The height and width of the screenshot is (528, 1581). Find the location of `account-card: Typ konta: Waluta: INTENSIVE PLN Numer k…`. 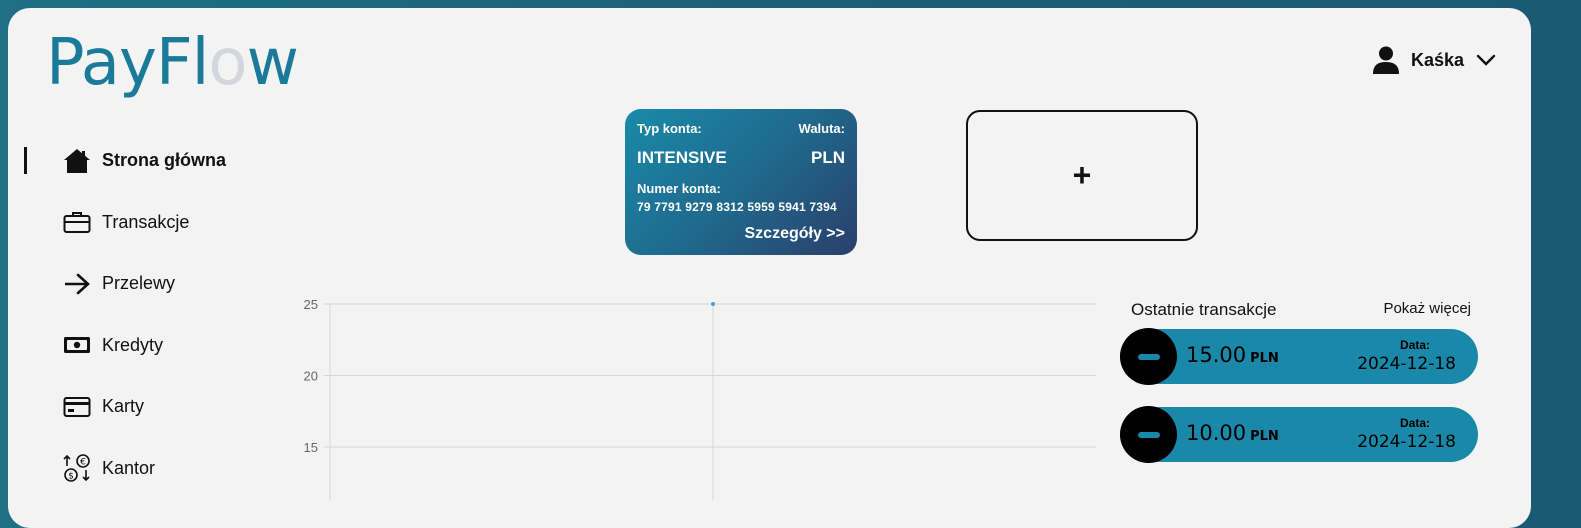

account-card: Typ konta: Waluta: INTENSIVE PLN Numer k… is located at coordinates (741, 182).